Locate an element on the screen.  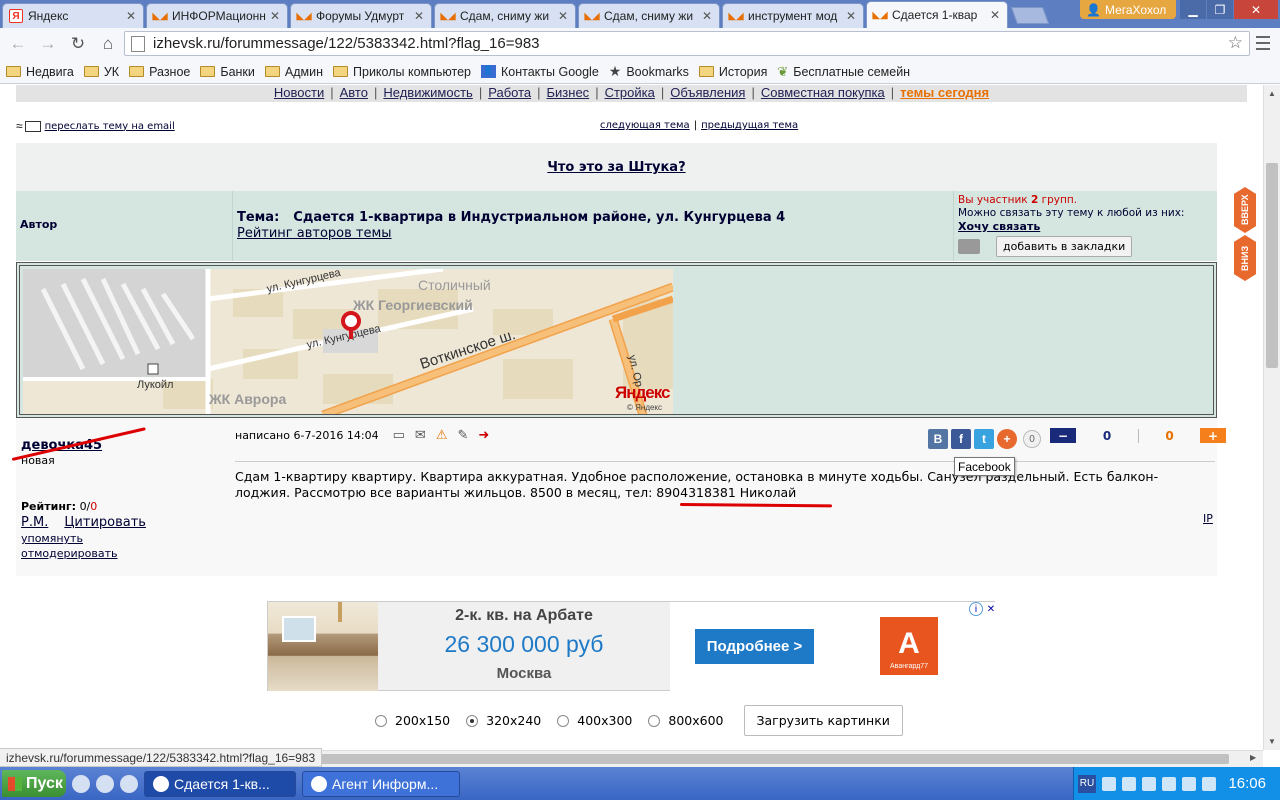
nav-ads: Объявления is located at coordinates (707, 92).